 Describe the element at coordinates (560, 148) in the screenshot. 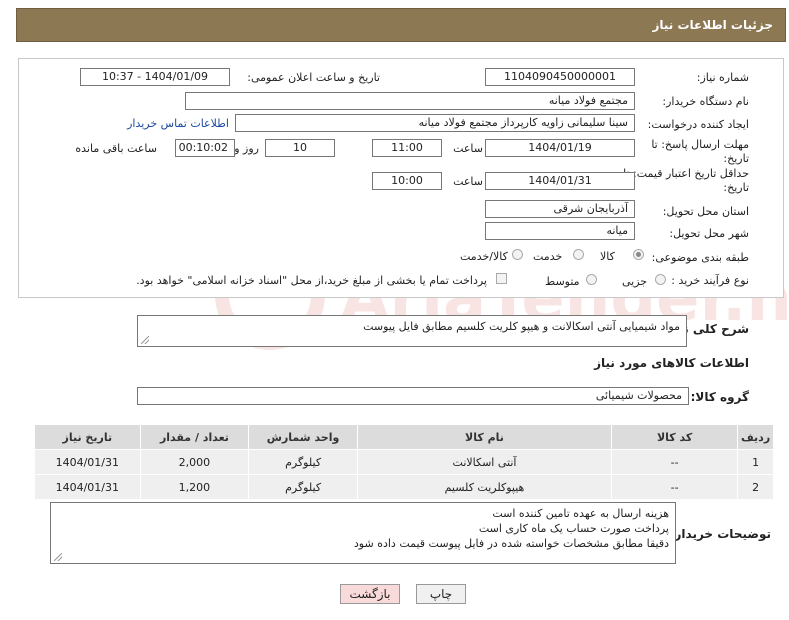

I see `reply-date-field: 1404/01/19` at that location.